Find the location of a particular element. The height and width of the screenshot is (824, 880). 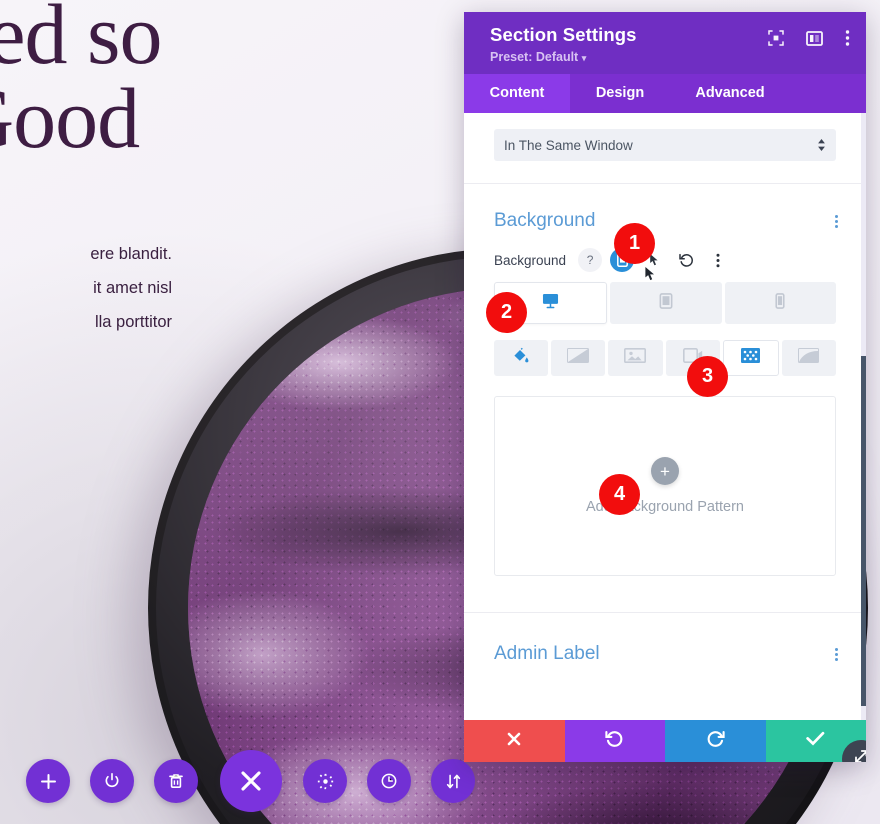

tablet-icon is located at coordinates (666, 303).